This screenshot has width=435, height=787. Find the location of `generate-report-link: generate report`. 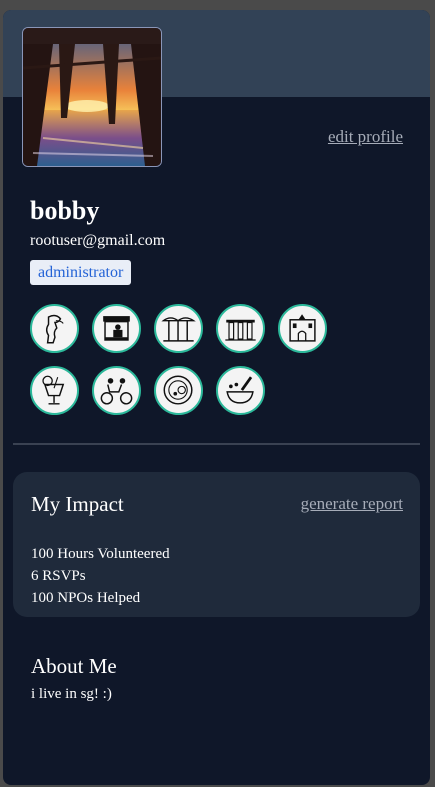

generate-report-link: generate report is located at coordinates (352, 504).